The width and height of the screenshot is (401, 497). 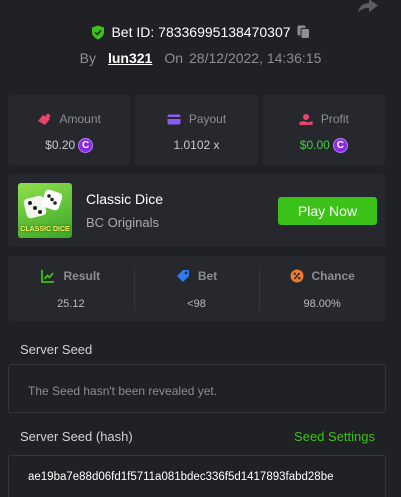 I want to click on result-panel: Result 25.12 Bet <98 Chance 98.00%, so click(x=196, y=288).